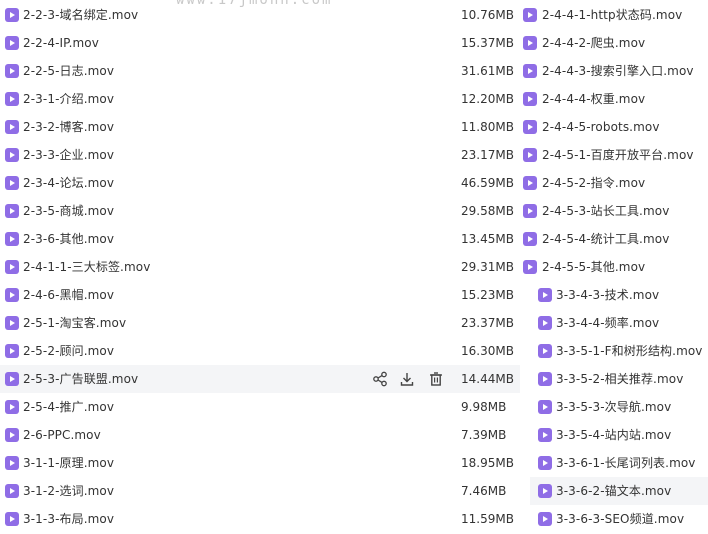 The image size is (708, 534). Describe the element at coordinates (620, 519) in the screenshot. I see `file-name: 3-3-6-3-SEO频道.mov` at that location.